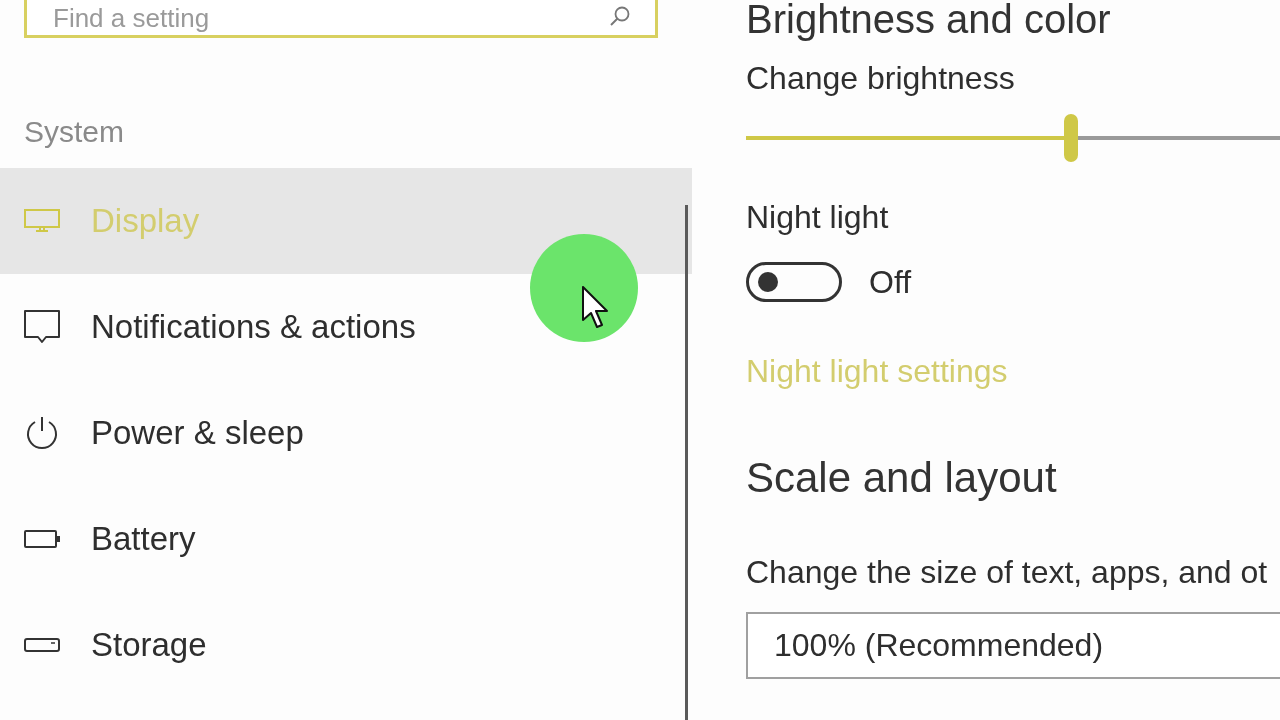 The width and height of the screenshot is (1280, 720). What do you see at coordinates (880, 78) in the screenshot?
I see `brightness-label: Change brightness` at bounding box center [880, 78].